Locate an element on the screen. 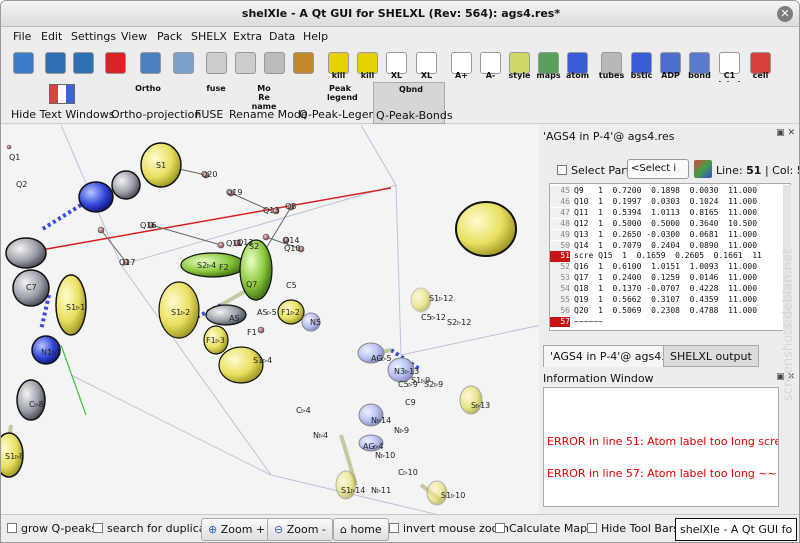  q-peak-legend-button: Peak legend Q-Peak-Legend is located at coordinates (339, 103).